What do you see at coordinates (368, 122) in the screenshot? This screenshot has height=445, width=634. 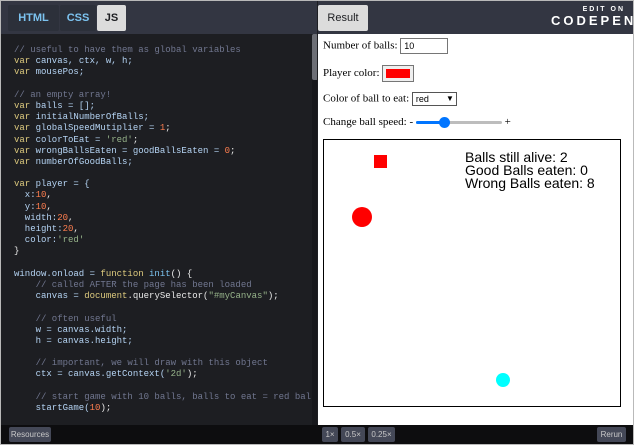 I see `speed-label: Change ball speed: -` at bounding box center [368, 122].